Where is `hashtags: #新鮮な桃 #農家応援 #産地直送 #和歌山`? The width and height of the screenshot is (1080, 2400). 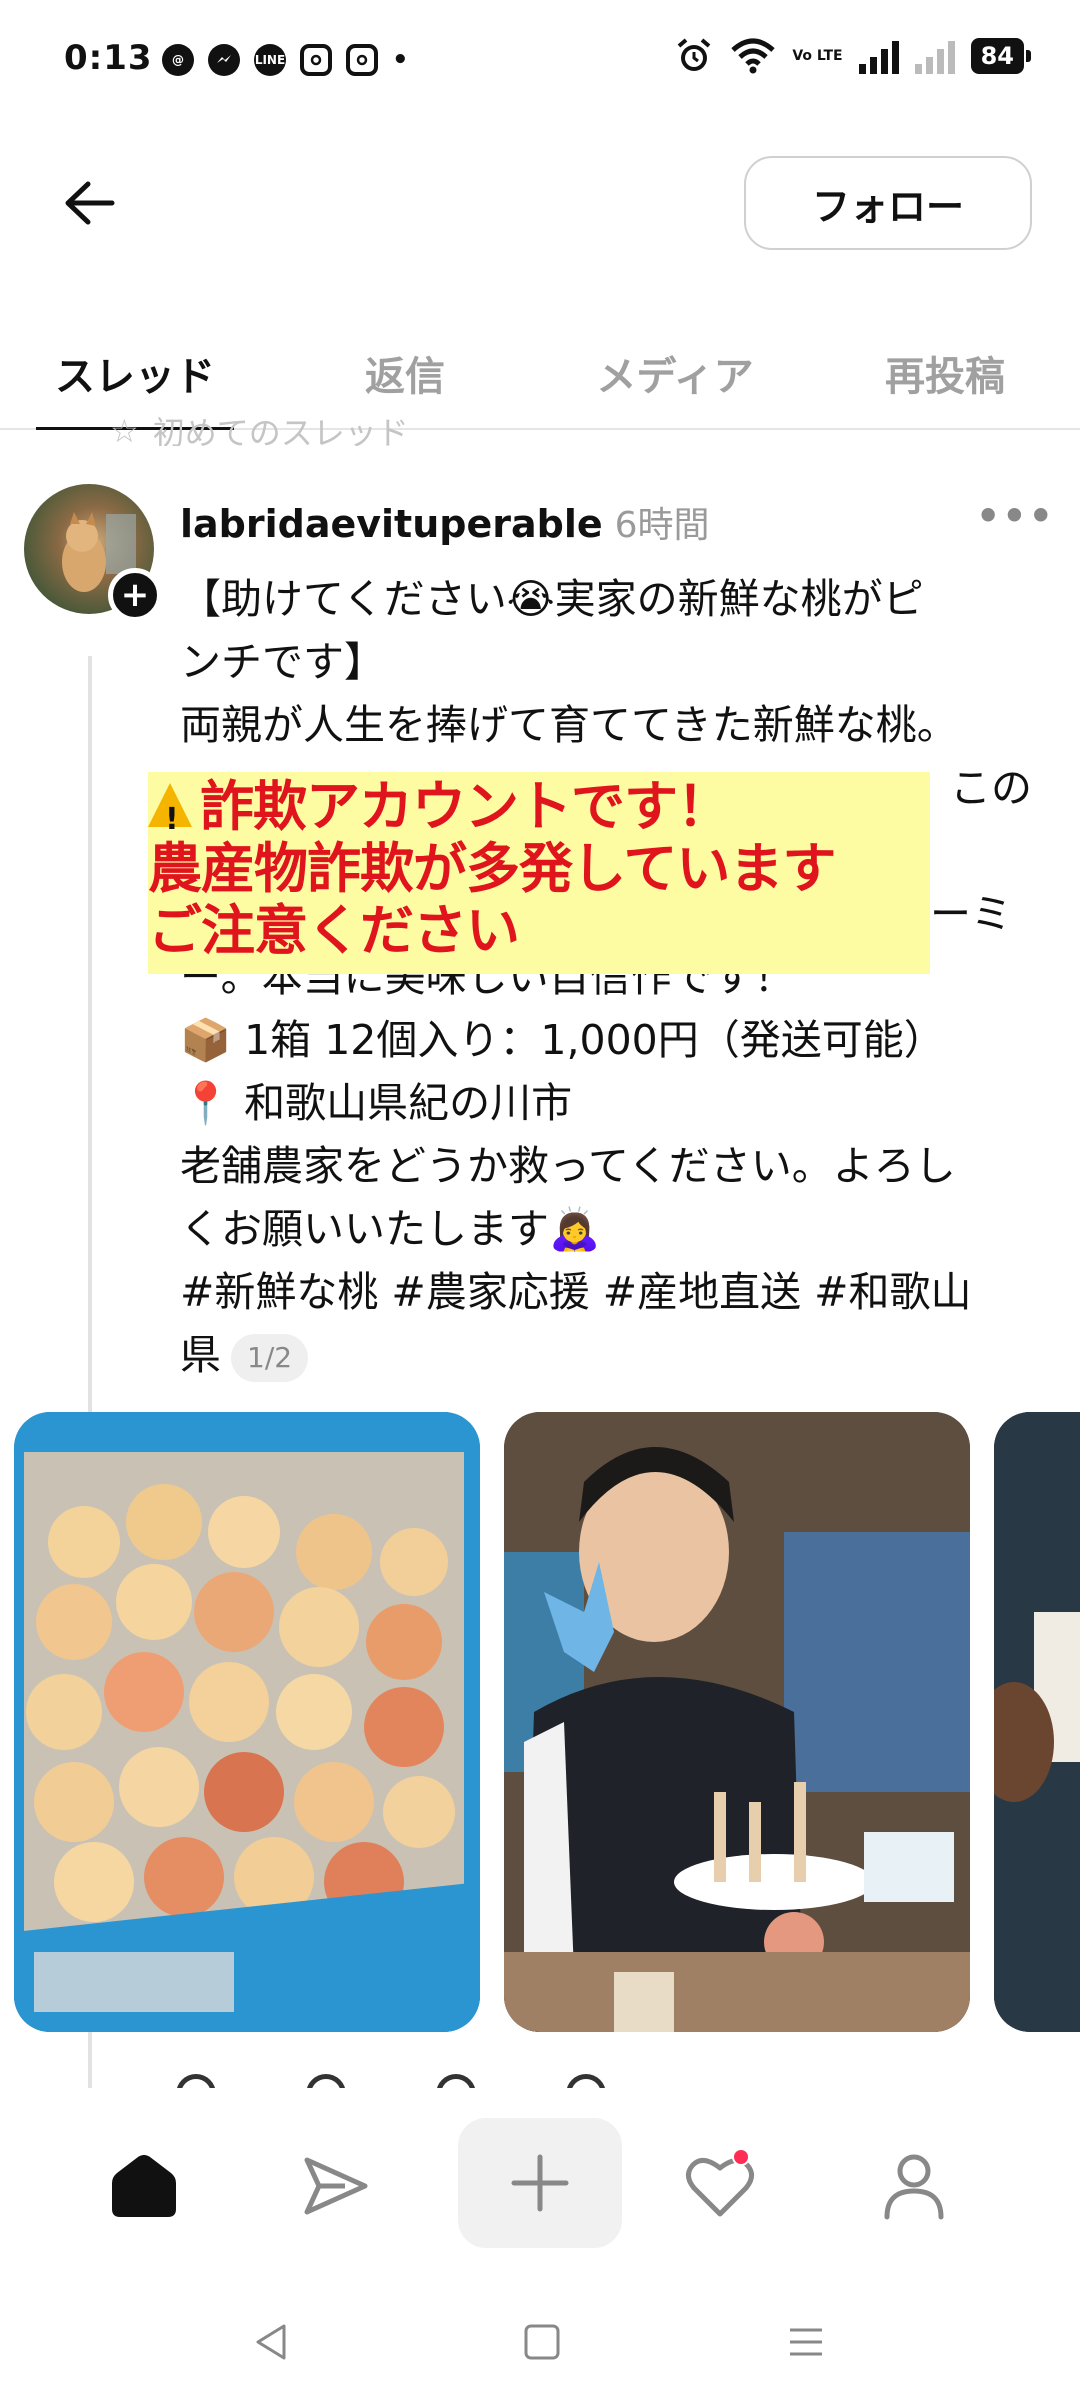
hashtags: #新鮮な桃 #農家応援 #産地直送 #和歌山 is located at coordinates (615, 1292).